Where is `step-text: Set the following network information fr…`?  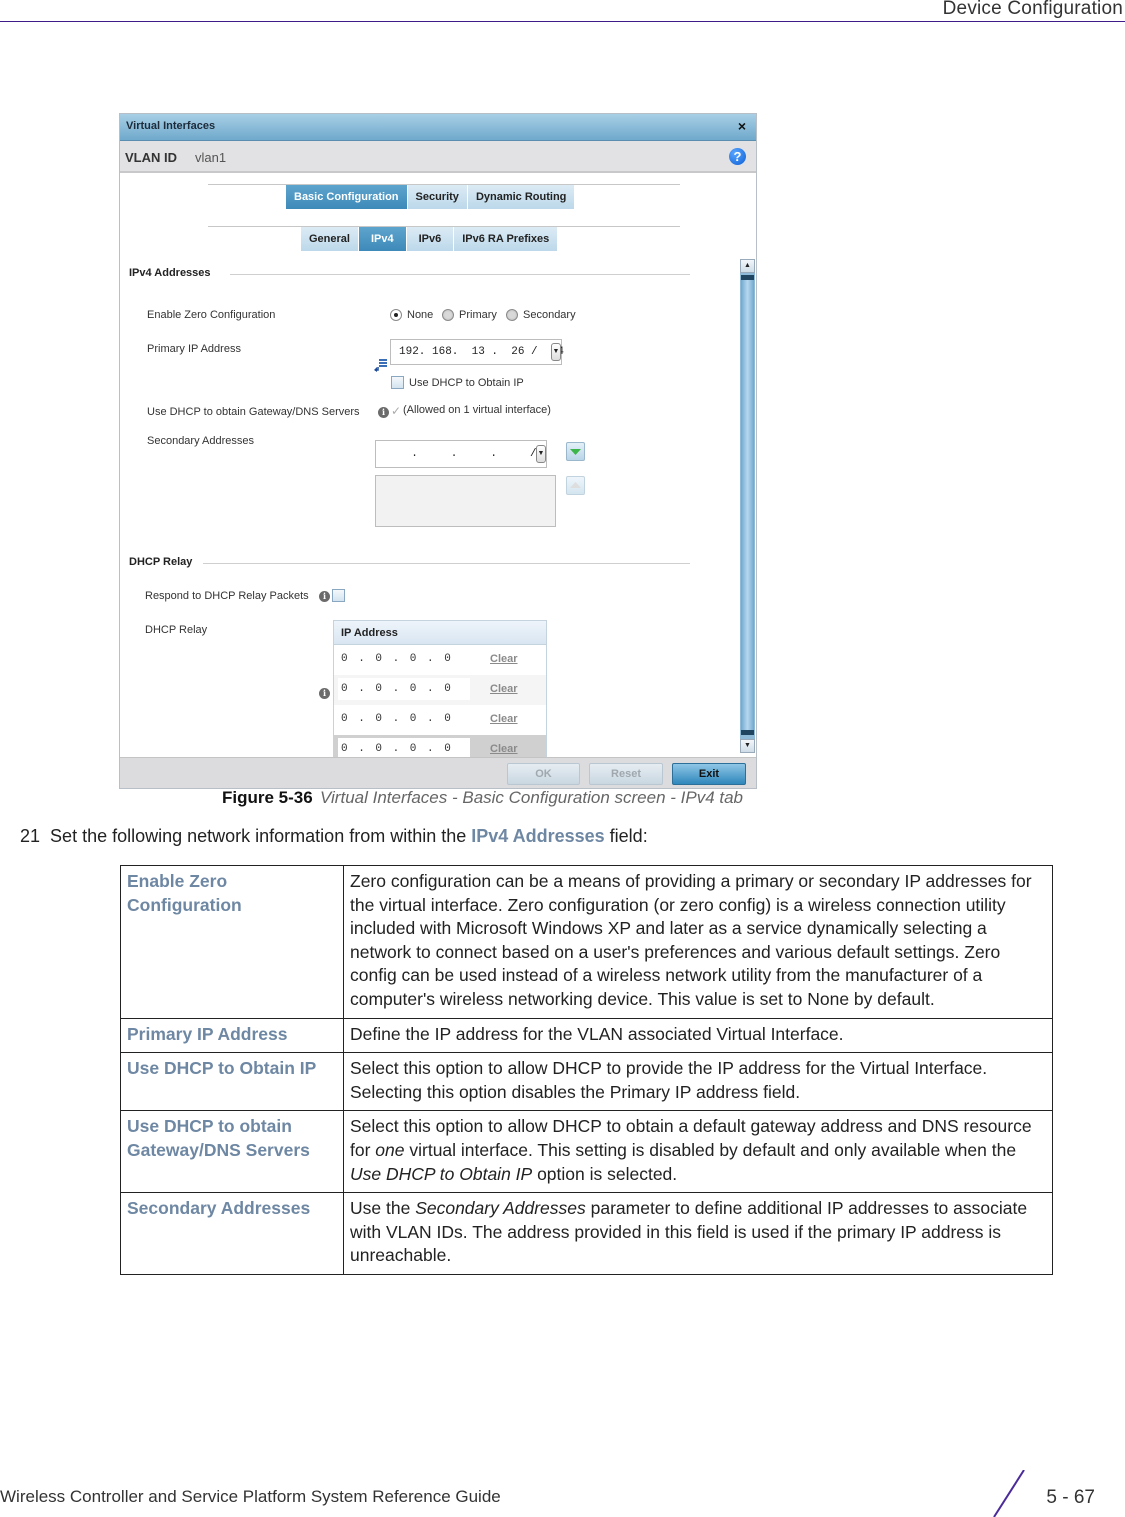
step-text: Set the following network information fr… is located at coordinates (261, 836).